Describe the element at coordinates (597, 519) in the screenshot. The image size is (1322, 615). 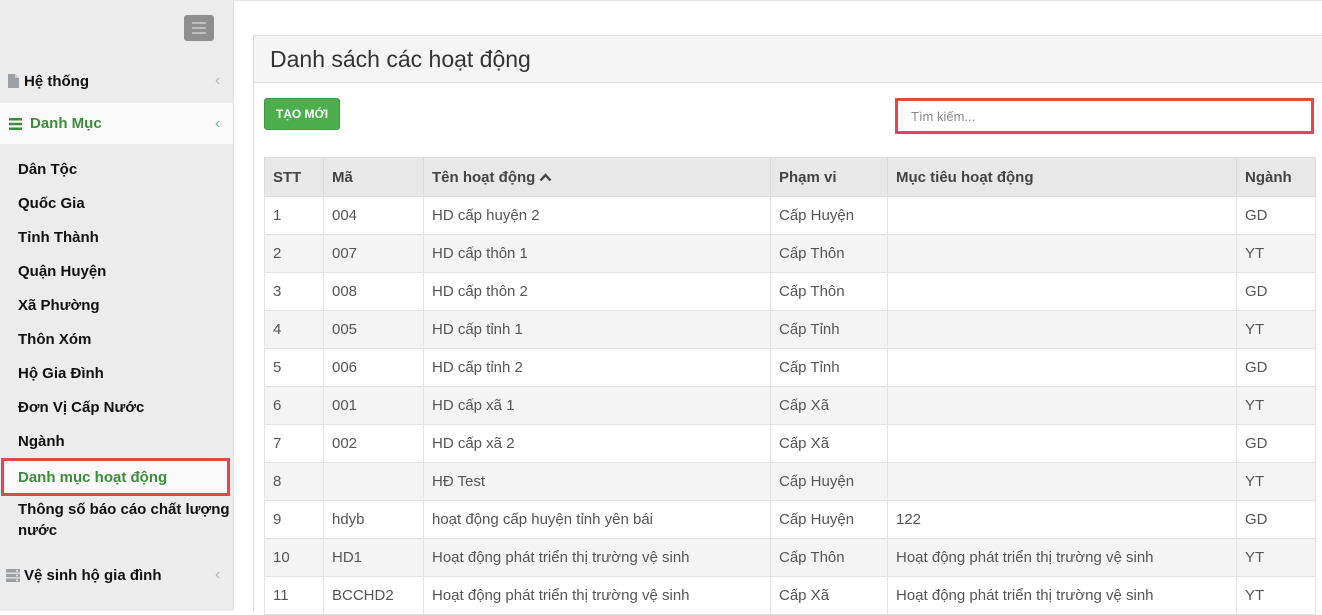
I see `cell-ten-hoat-dong: hoạt động cấp huyện tỉnh yên bái` at that location.